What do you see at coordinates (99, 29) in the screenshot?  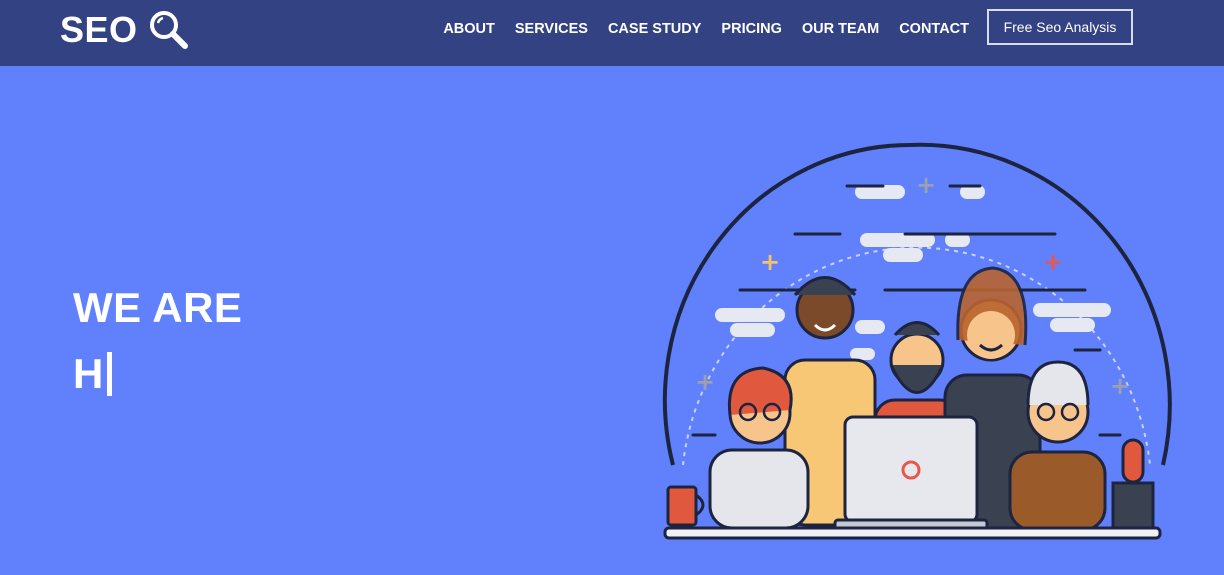 I see `brand-name: SEO` at bounding box center [99, 29].